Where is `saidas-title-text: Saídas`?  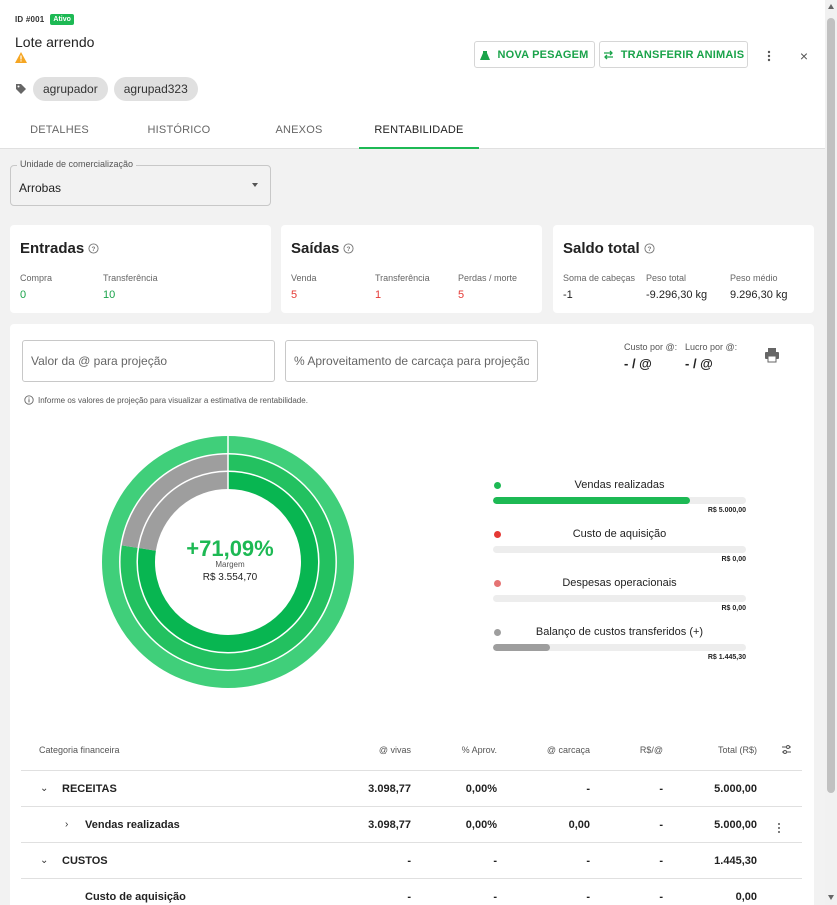
saidas-title-text: Saídas is located at coordinates (315, 248).